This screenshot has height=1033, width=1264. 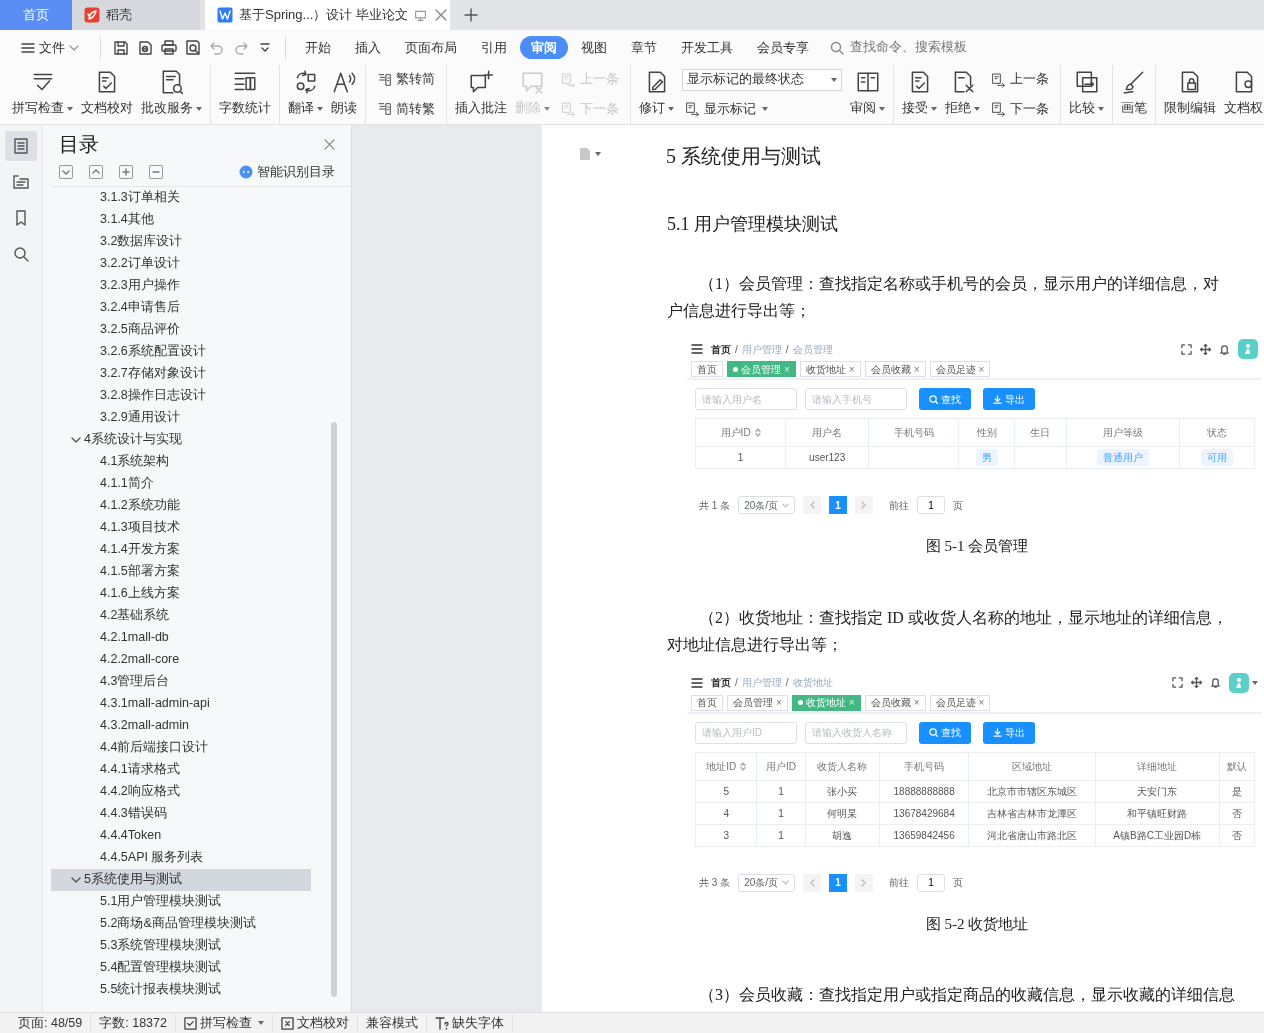 What do you see at coordinates (334, 709) in the screenshot?
I see `scrollbar` at bounding box center [334, 709].